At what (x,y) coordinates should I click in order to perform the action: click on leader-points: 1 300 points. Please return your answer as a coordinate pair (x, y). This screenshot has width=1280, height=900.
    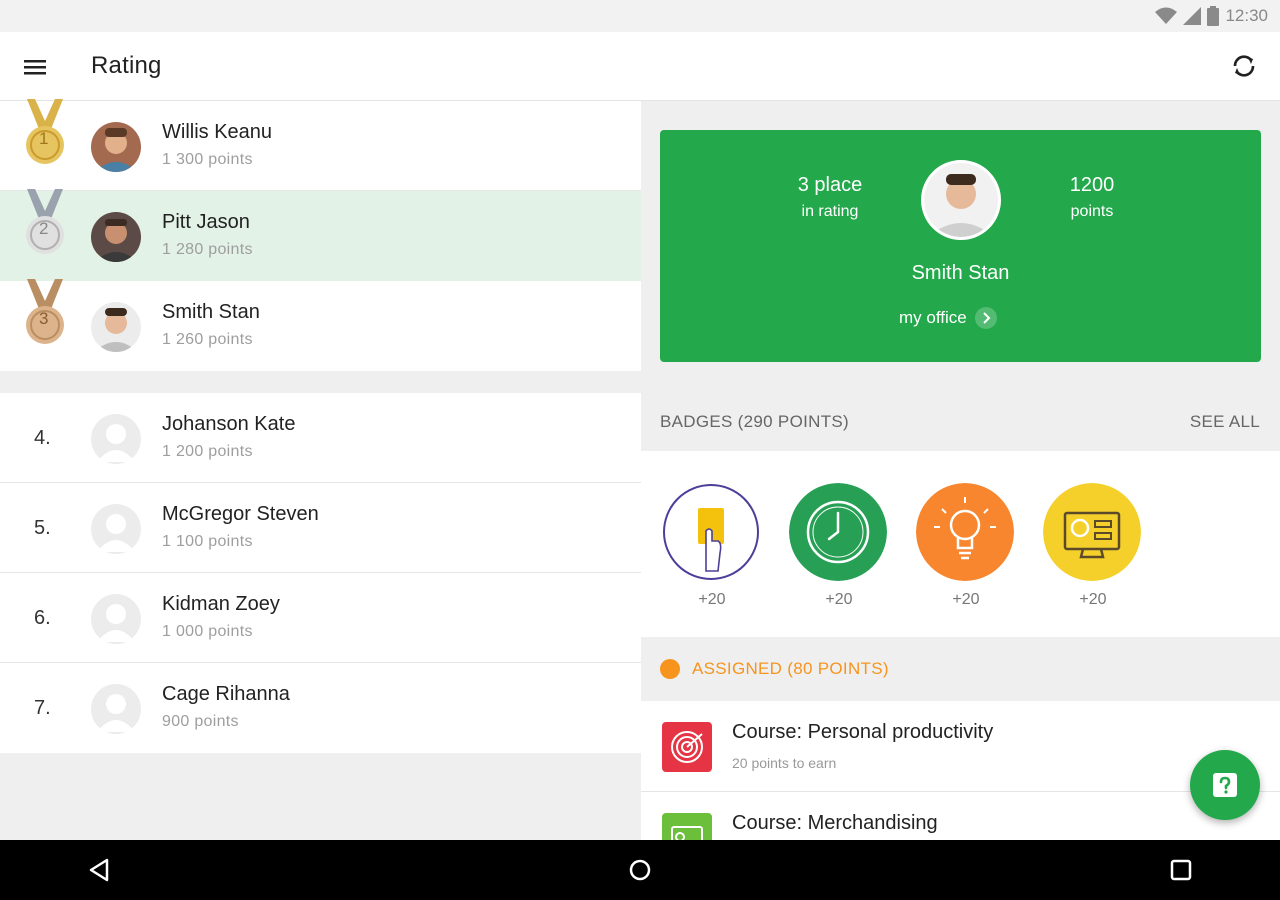
    Looking at the image, I should click on (207, 159).